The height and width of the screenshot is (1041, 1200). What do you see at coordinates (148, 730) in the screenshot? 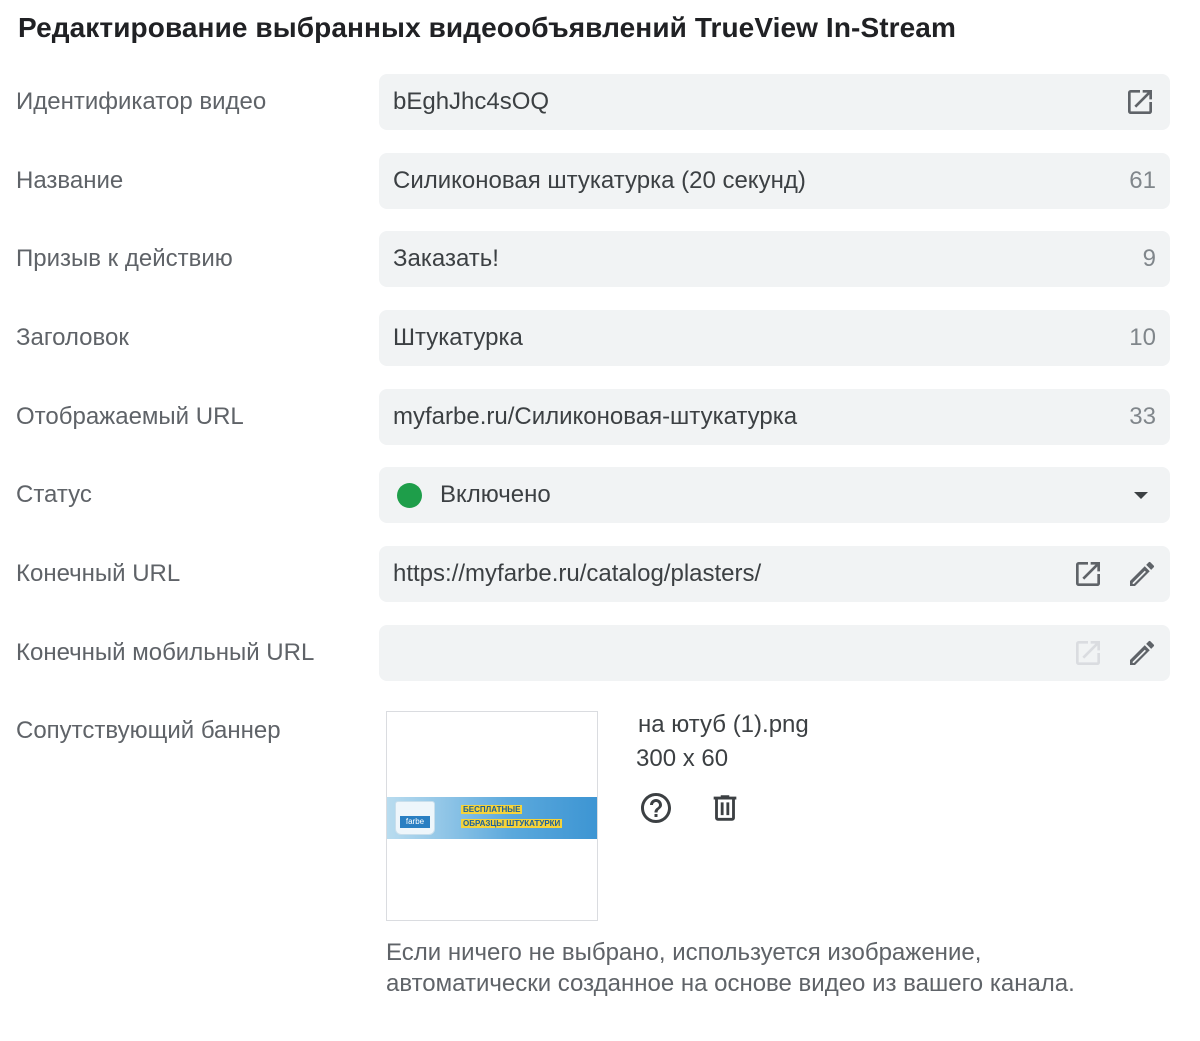
I see `companion-banner-label: Сопутствующий баннер` at bounding box center [148, 730].